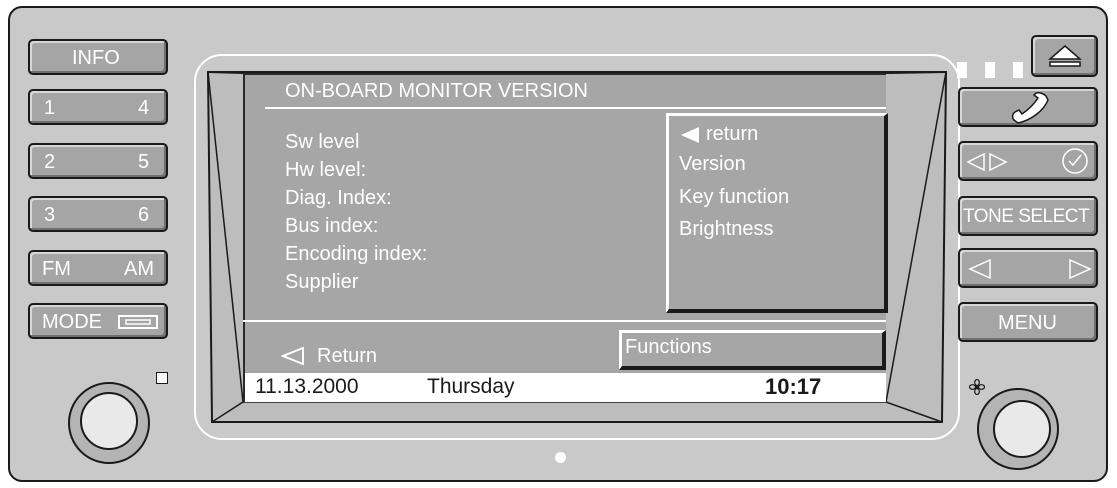 This screenshot has width=1117, height=488. Describe the element at coordinates (98, 268) in the screenshot. I see `fm-am-button: FM AM` at that location.